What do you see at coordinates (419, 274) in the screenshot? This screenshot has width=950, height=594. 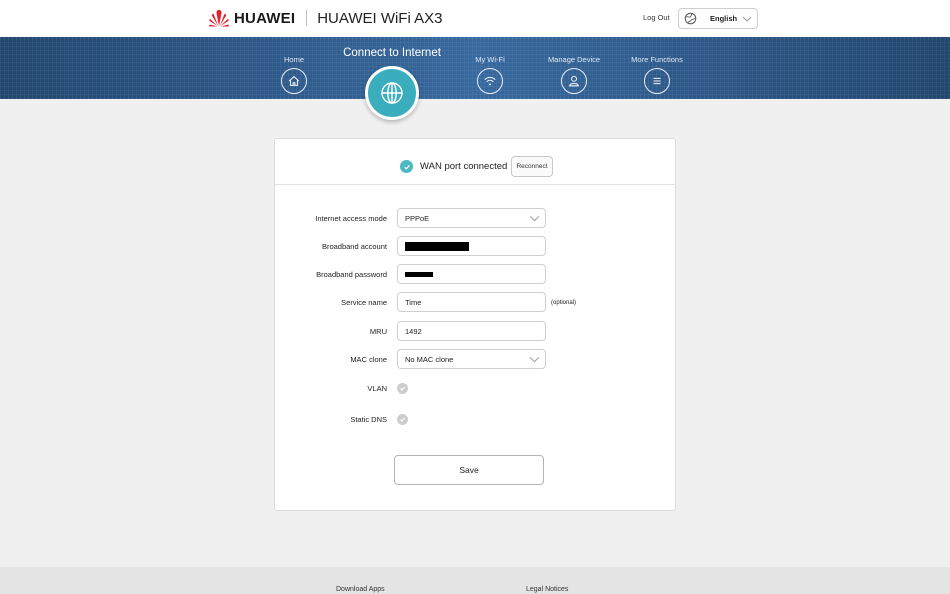 I see `password-mask` at bounding box center [419, 274].